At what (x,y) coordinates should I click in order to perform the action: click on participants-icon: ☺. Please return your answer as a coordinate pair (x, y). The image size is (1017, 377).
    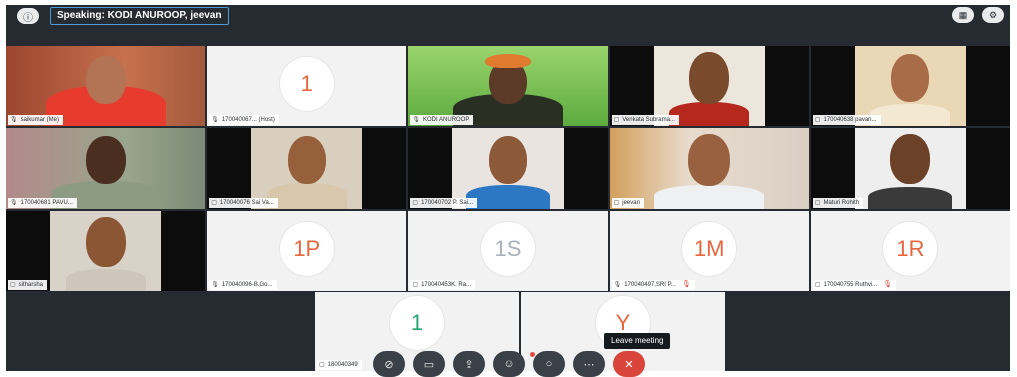
    Looking at the image, I should click on (509, 364).